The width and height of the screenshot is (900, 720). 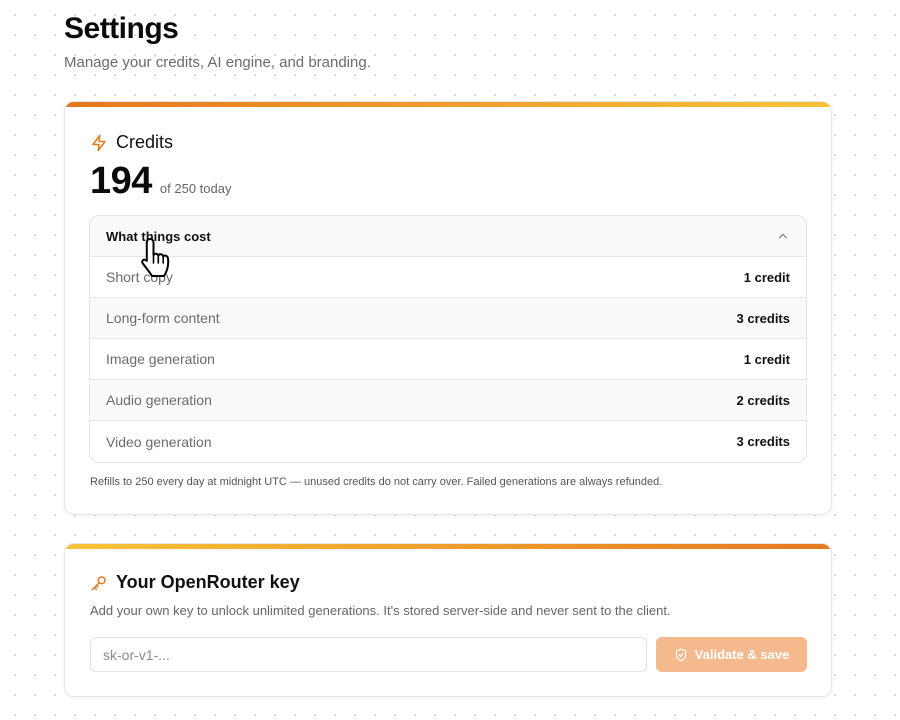 I want to click on validate-save-button: Validate & save, so click(x=731, y=654).